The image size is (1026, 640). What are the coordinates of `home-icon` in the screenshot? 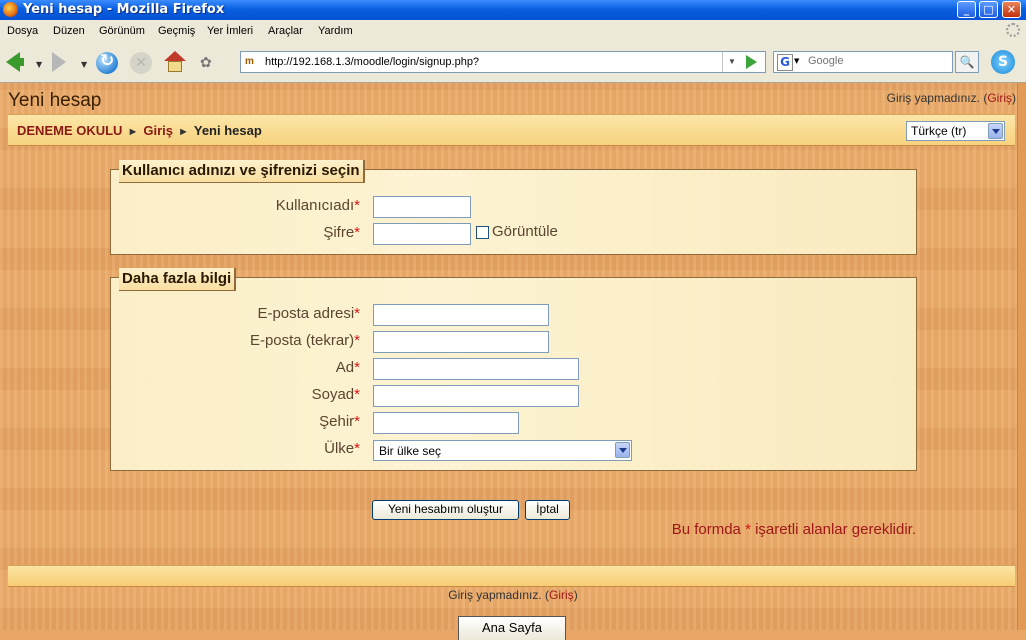 It's located at (175, 62).